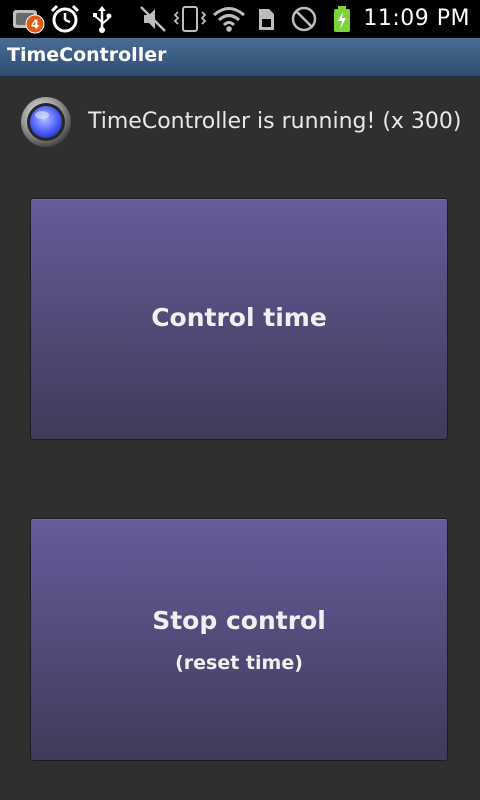  I want to click on status-bar: 4 11:09 PM, so click(240, 19).